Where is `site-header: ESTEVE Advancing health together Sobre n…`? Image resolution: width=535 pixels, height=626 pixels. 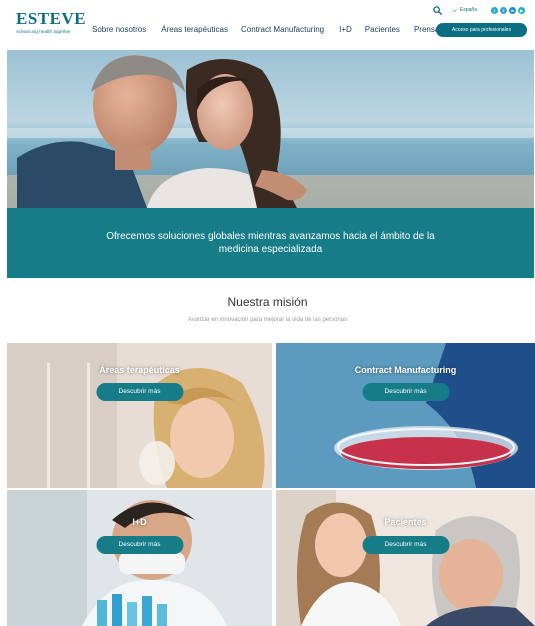 site-header: ESTEVE Advancing health together Sobre n… is located at coordinates (267, 25).